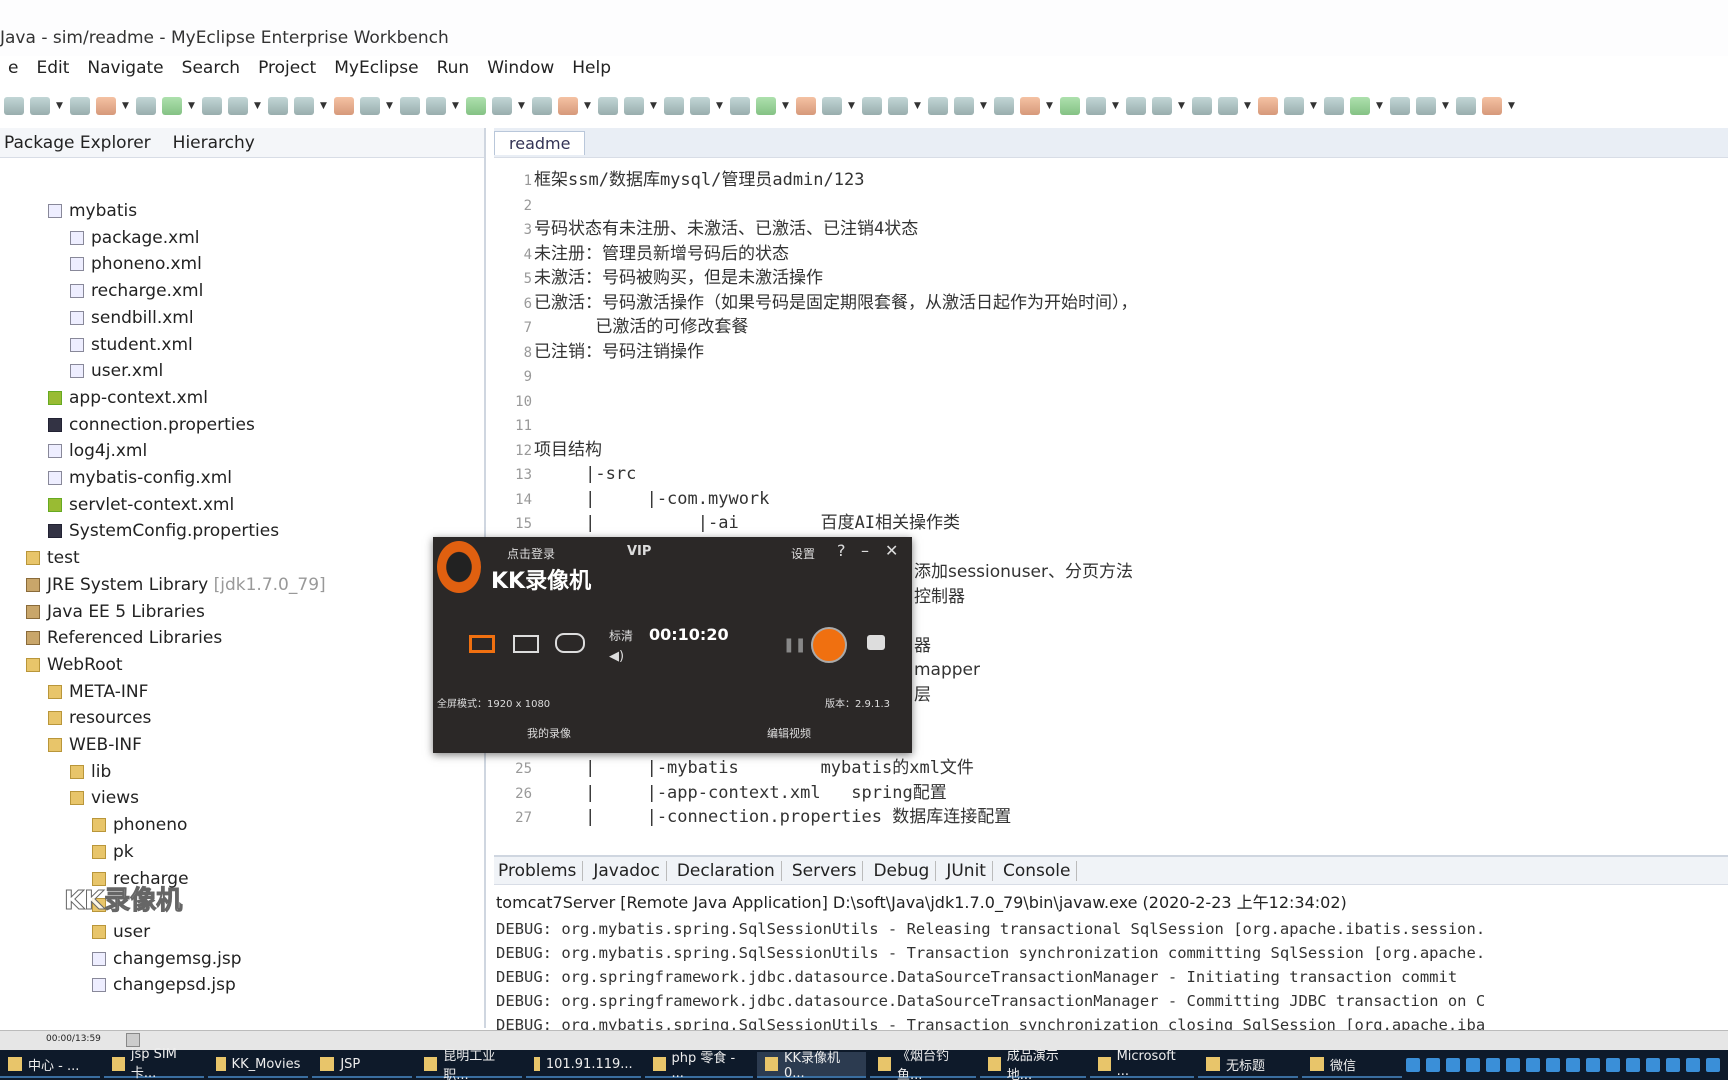  What do you see at coordinates (891, 550) in the screenshot?
I see `close-button: ✕` at bounding box center [891, 550].